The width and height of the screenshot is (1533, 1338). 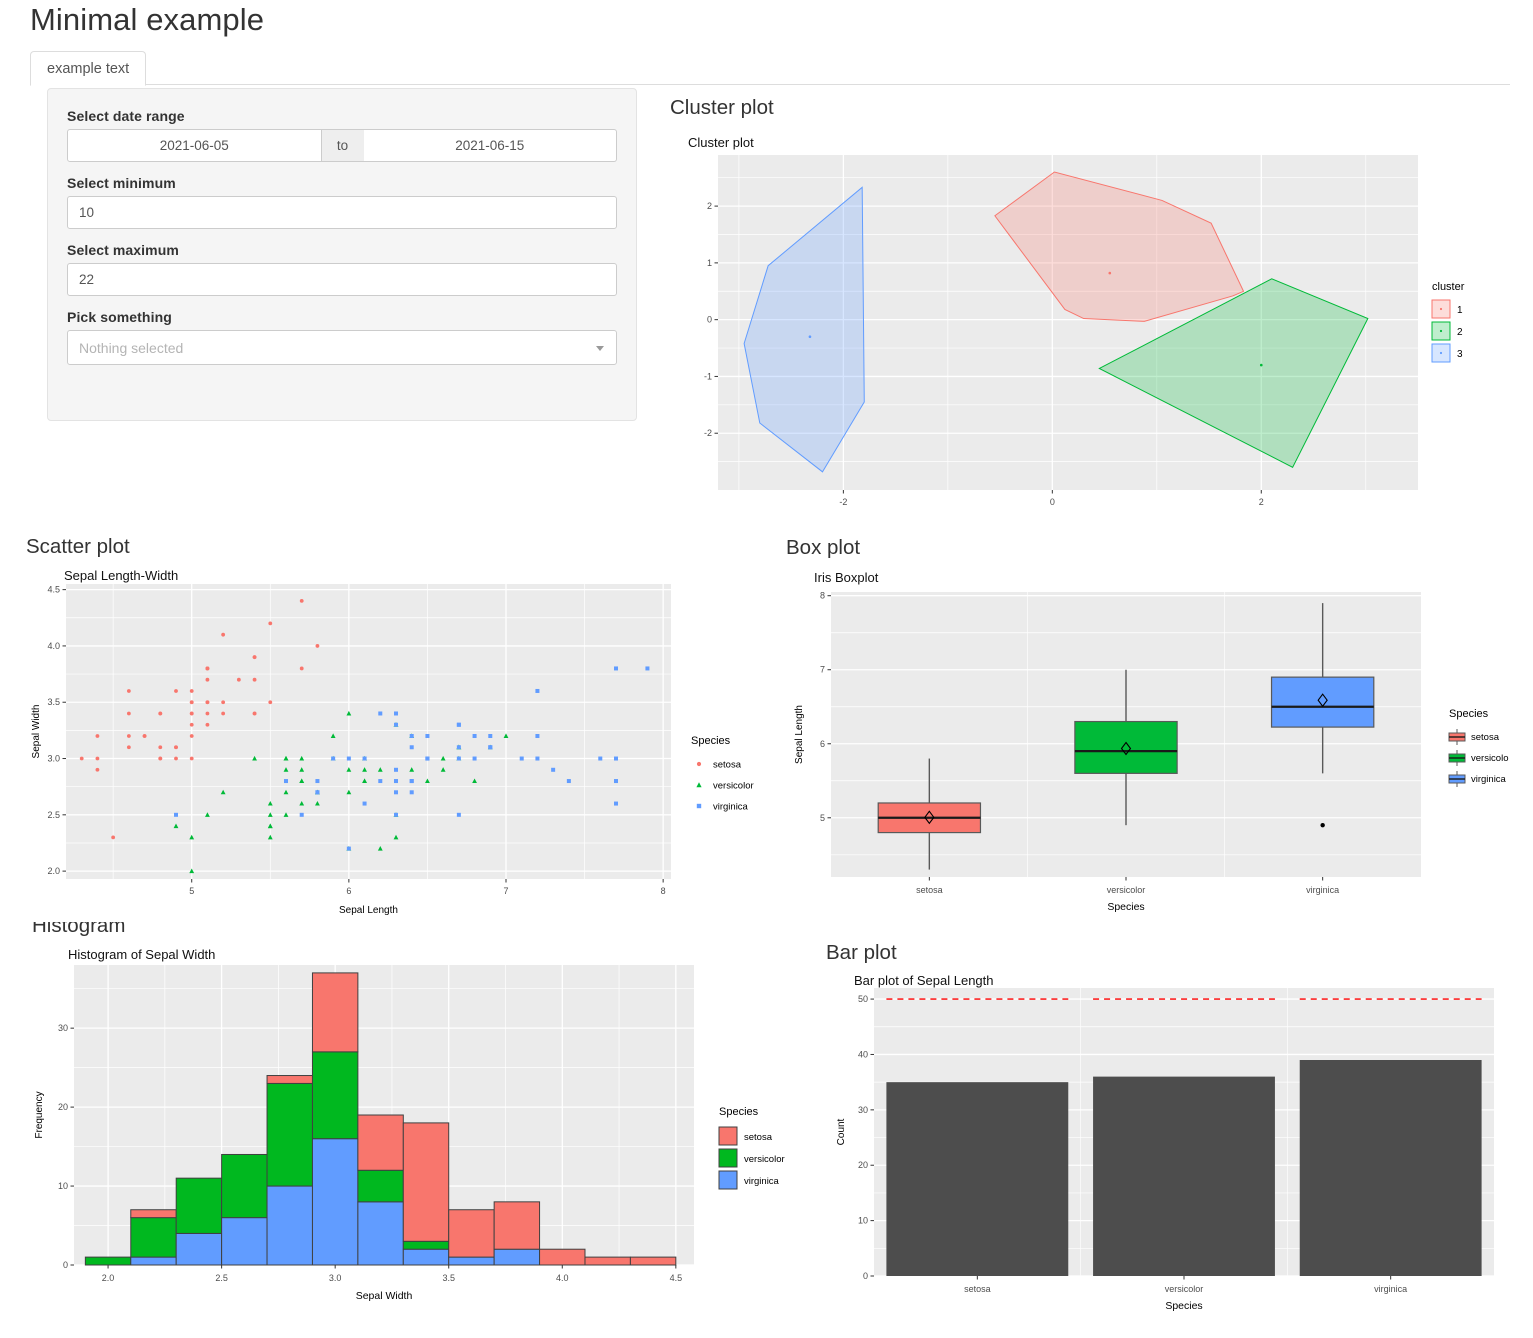 I want to click on x-tick-label: 4.0, so click(x=562, y=1278).